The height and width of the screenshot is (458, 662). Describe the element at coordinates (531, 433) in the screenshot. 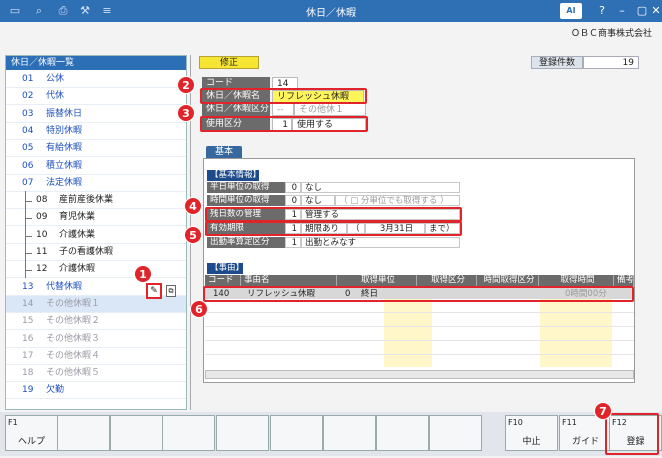

I see `fkey-button-10: F10 中止` at that location.